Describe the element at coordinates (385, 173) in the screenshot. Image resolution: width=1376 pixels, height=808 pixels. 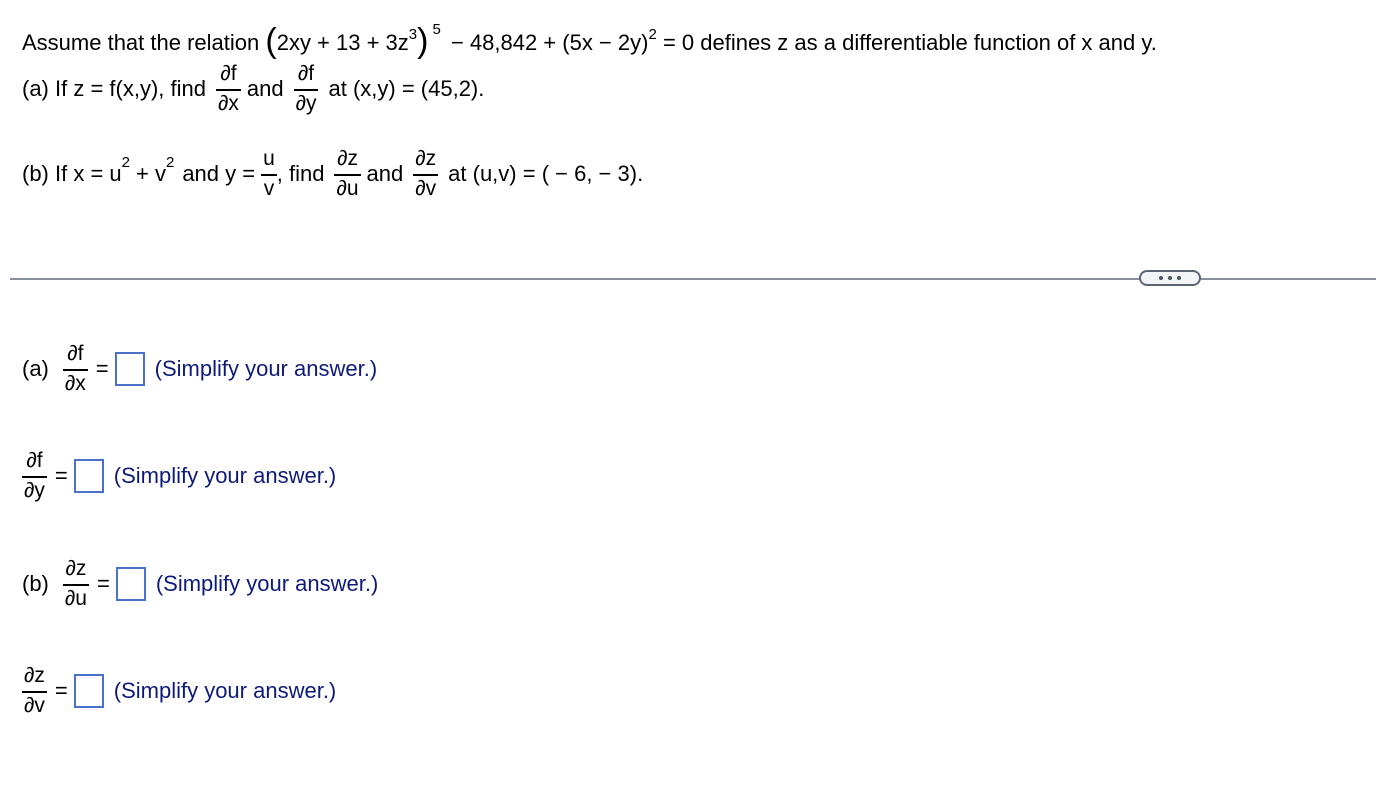
I see `part-b-and: and` at that location.